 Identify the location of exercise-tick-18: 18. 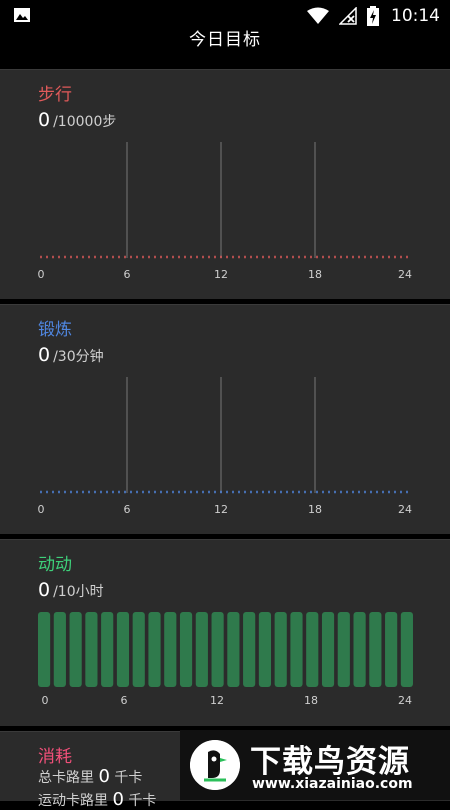
(315, 509).